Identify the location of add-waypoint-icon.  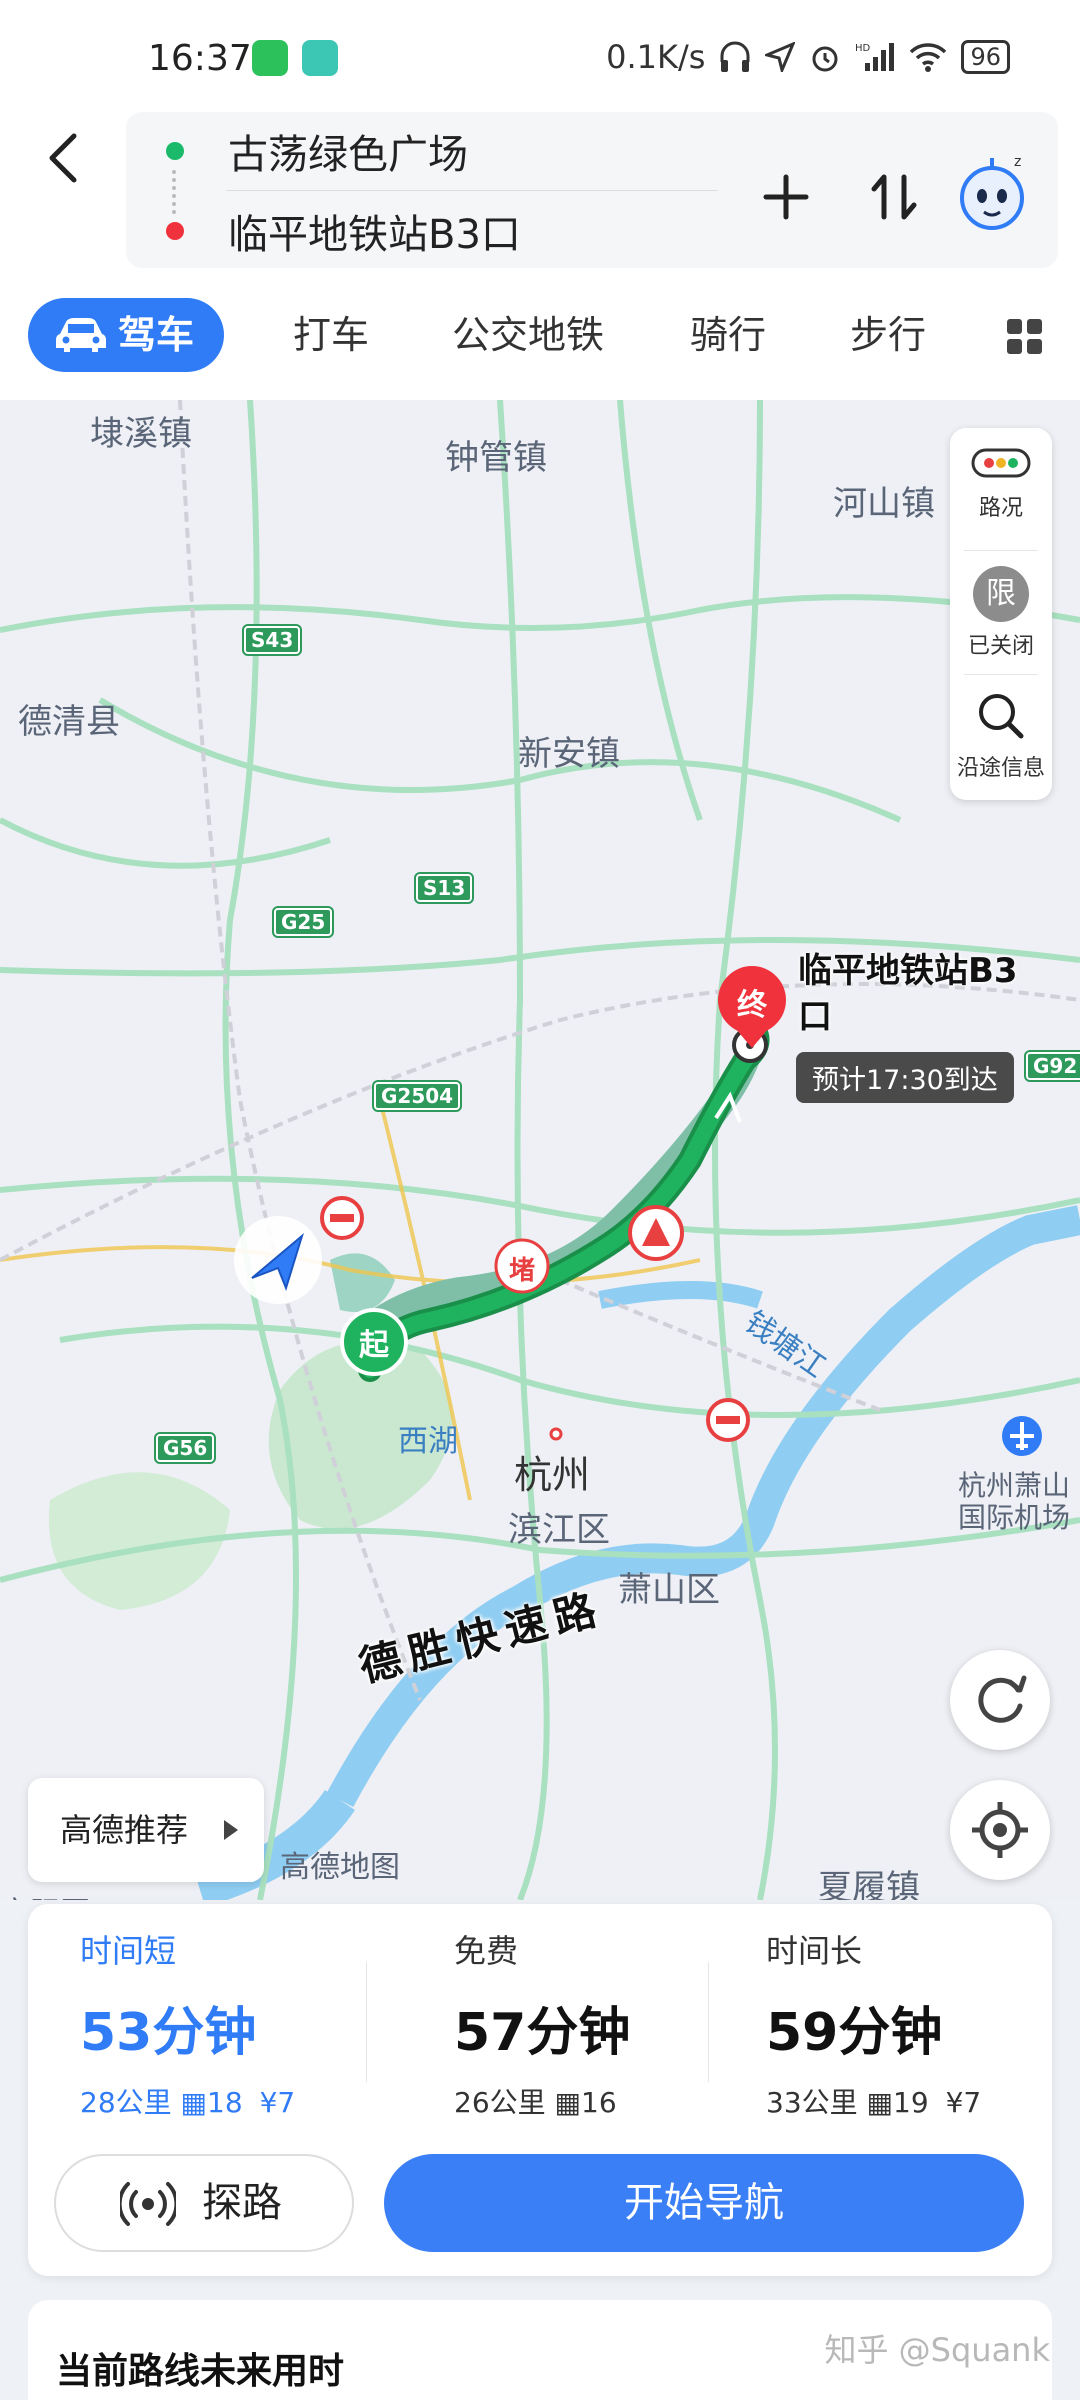
(786, 197).